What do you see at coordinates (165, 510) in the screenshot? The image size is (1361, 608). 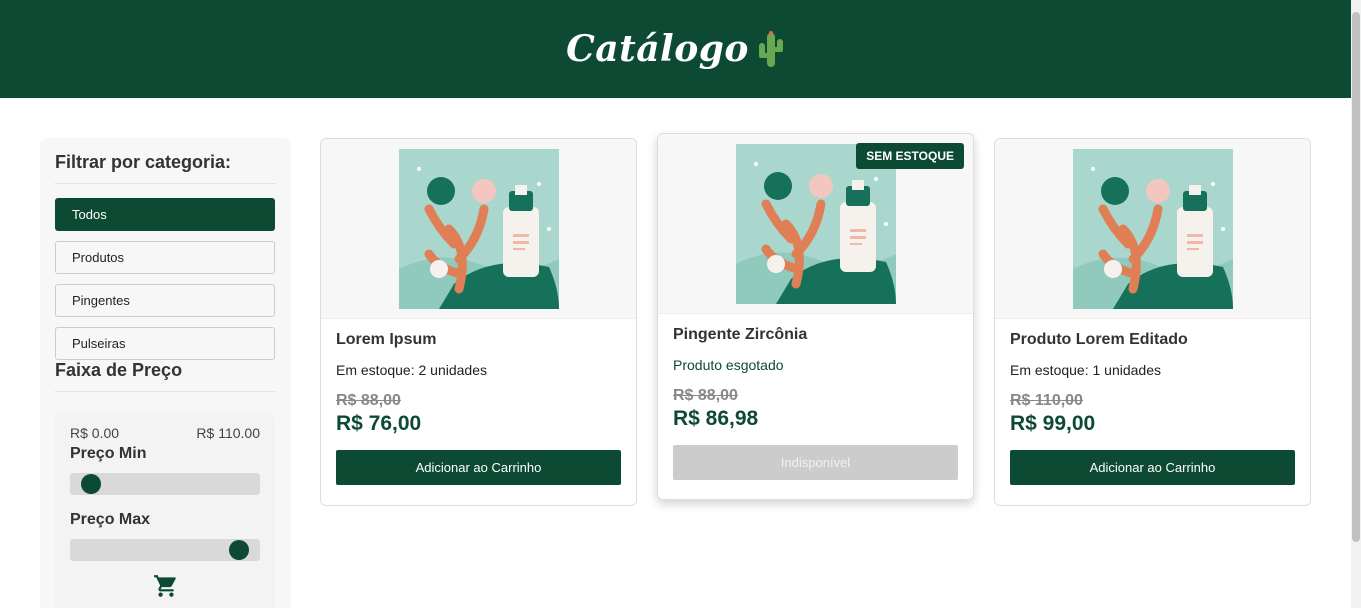 I see `price-range-box: R$ 0.00 R$ 110.00 Preço Min Preço Max` at bounding box center [165, 510].